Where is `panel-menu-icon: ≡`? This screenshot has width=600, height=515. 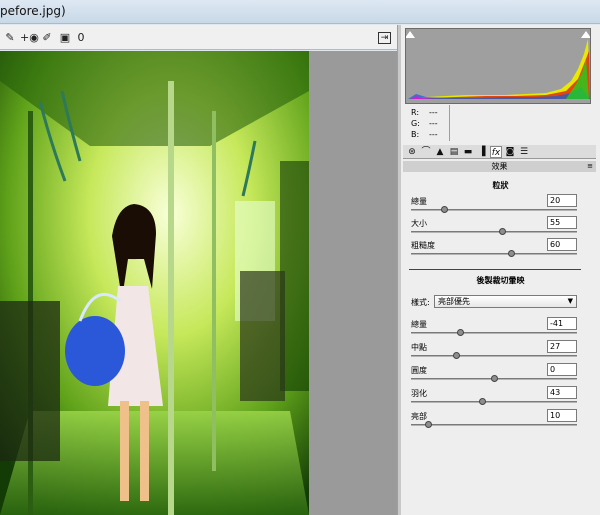
panel-menu-icon: ≡ is located at coordinates (590, 166).